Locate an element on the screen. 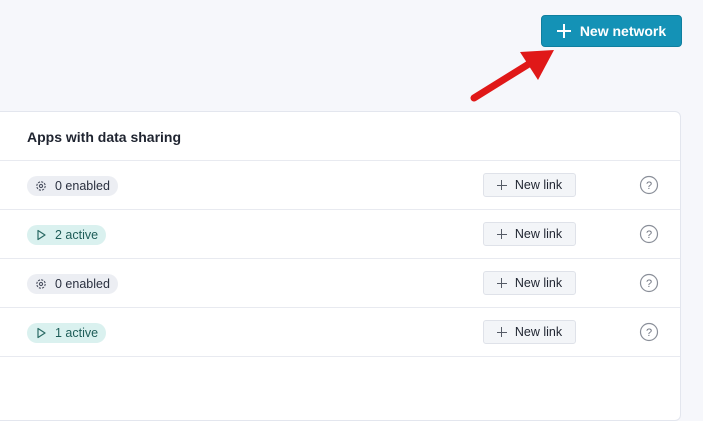 This screenshot has width=703, height=421. new-network-label: New network is located at coordinates (623, 31).